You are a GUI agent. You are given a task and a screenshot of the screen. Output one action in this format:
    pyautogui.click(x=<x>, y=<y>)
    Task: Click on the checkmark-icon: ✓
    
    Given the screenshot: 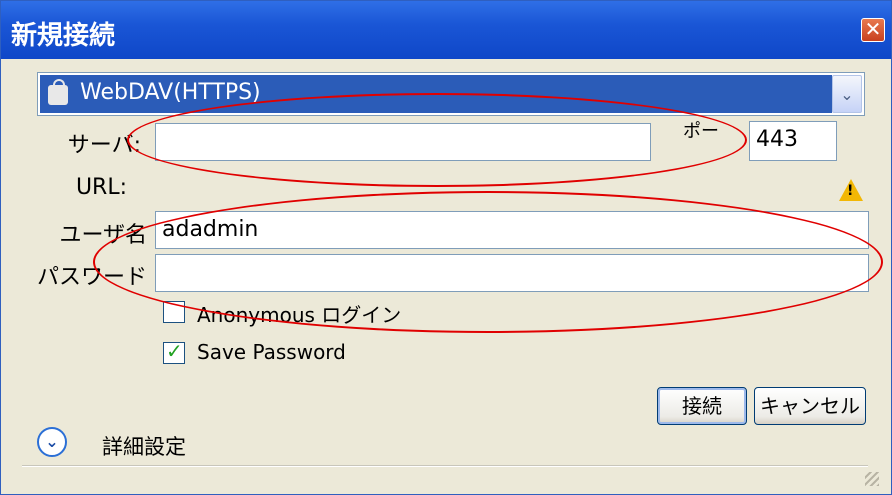 What is the action you would take?
    pyautogui.click(x=174, y=351)
    